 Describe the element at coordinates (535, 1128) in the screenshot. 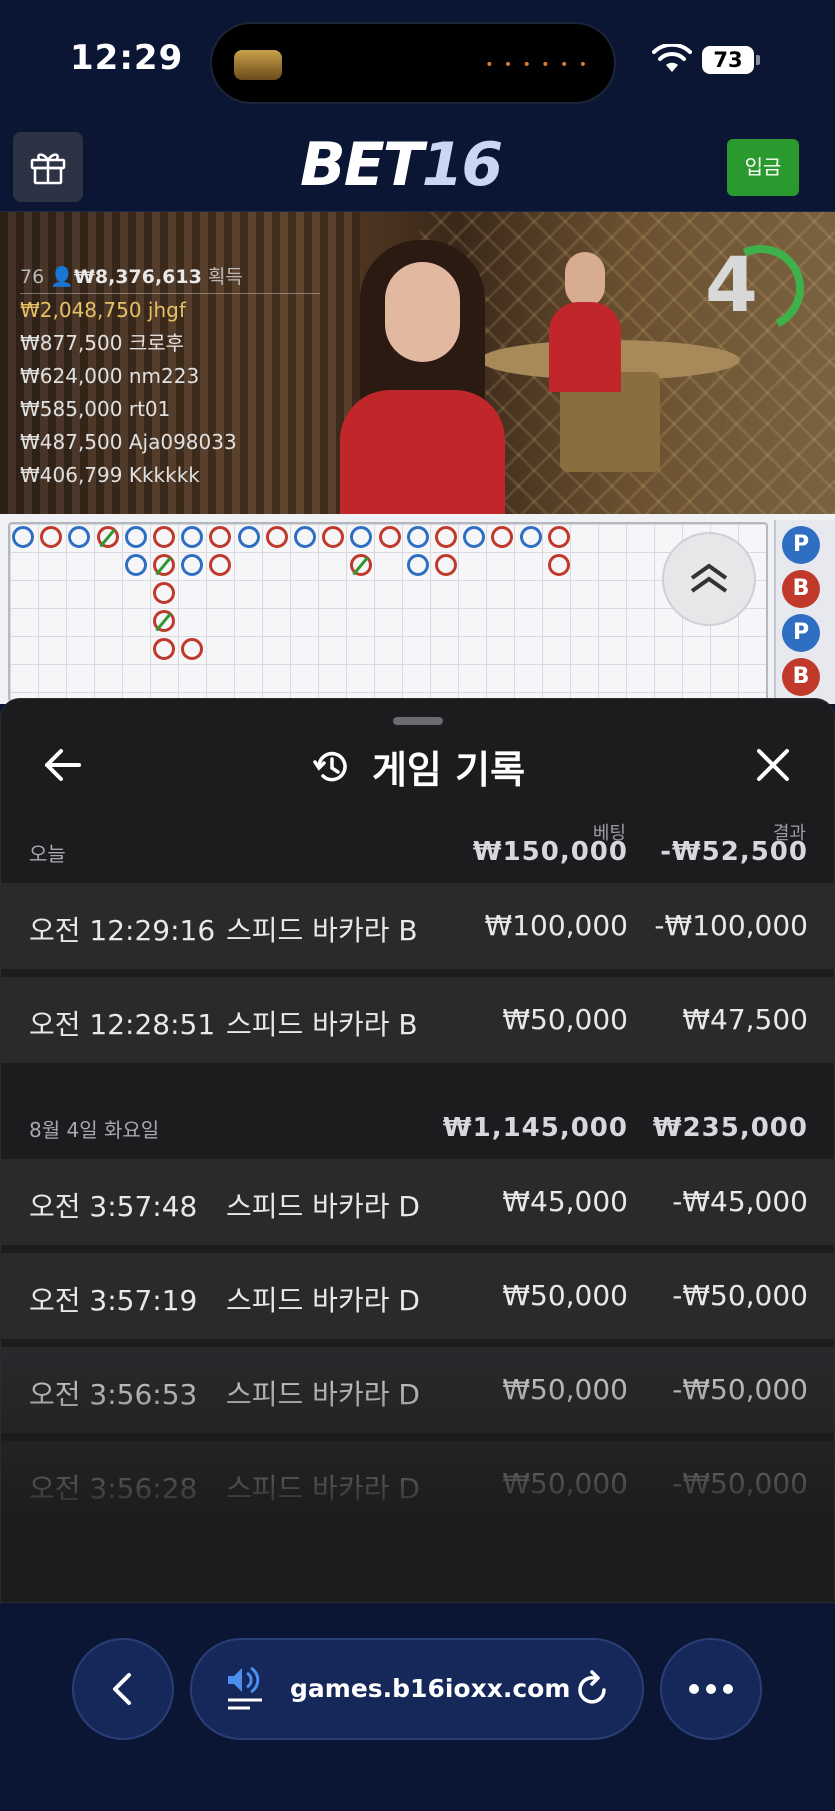

I see `group-bet-total: ₩1,145,000` at that location.